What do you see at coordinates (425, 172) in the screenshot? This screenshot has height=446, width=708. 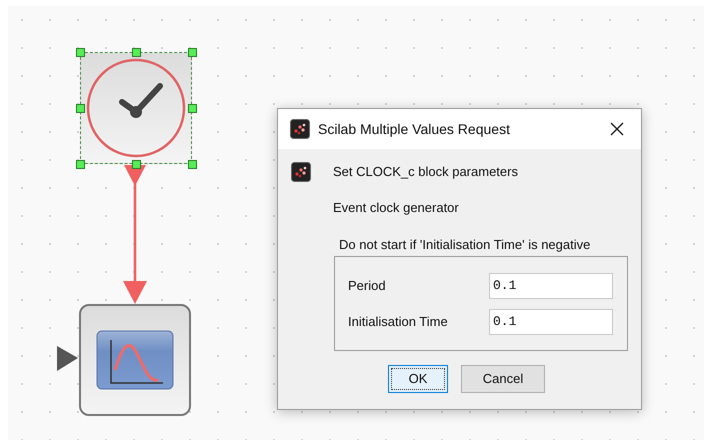 I see `dialog-heading: Set CLOCK_c block parameters` at bounding box center [425, 172].